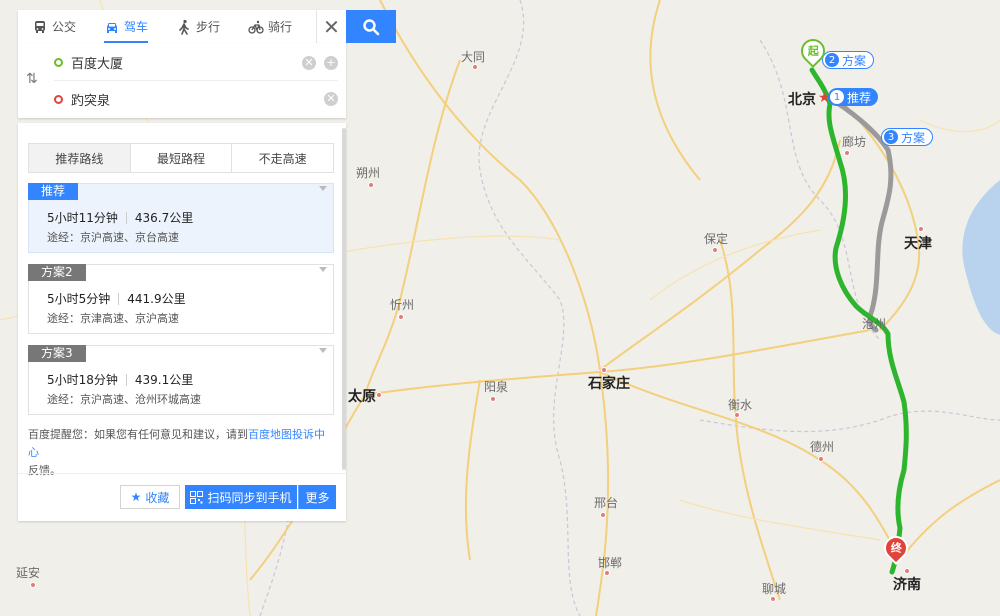 This screenshot has width=1000, height=616. I want to click on city-label: 天津, so click(918, 244).